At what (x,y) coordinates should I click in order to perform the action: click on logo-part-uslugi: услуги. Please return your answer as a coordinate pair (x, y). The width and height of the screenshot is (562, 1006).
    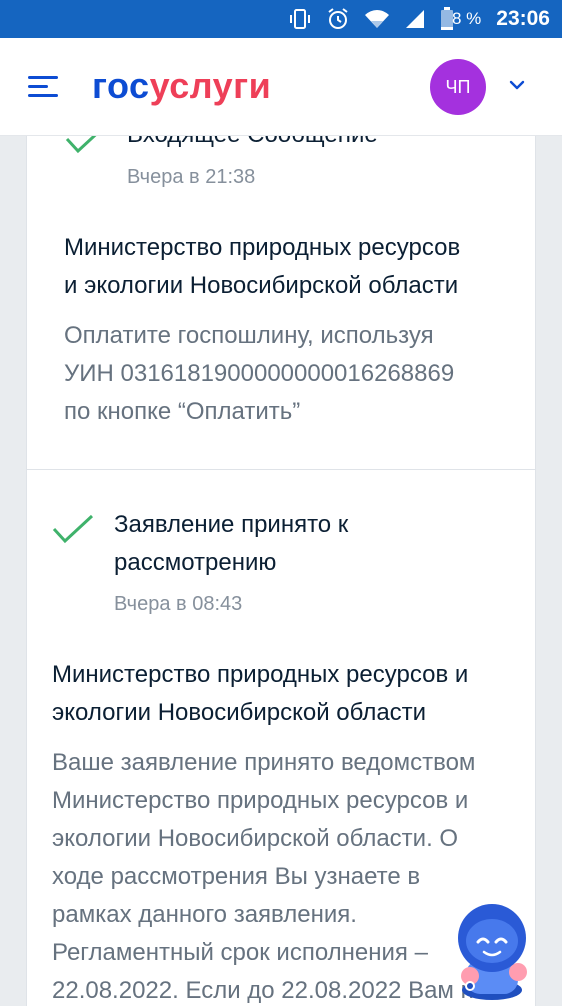
    Looking at the image, I should click on (210, 85).